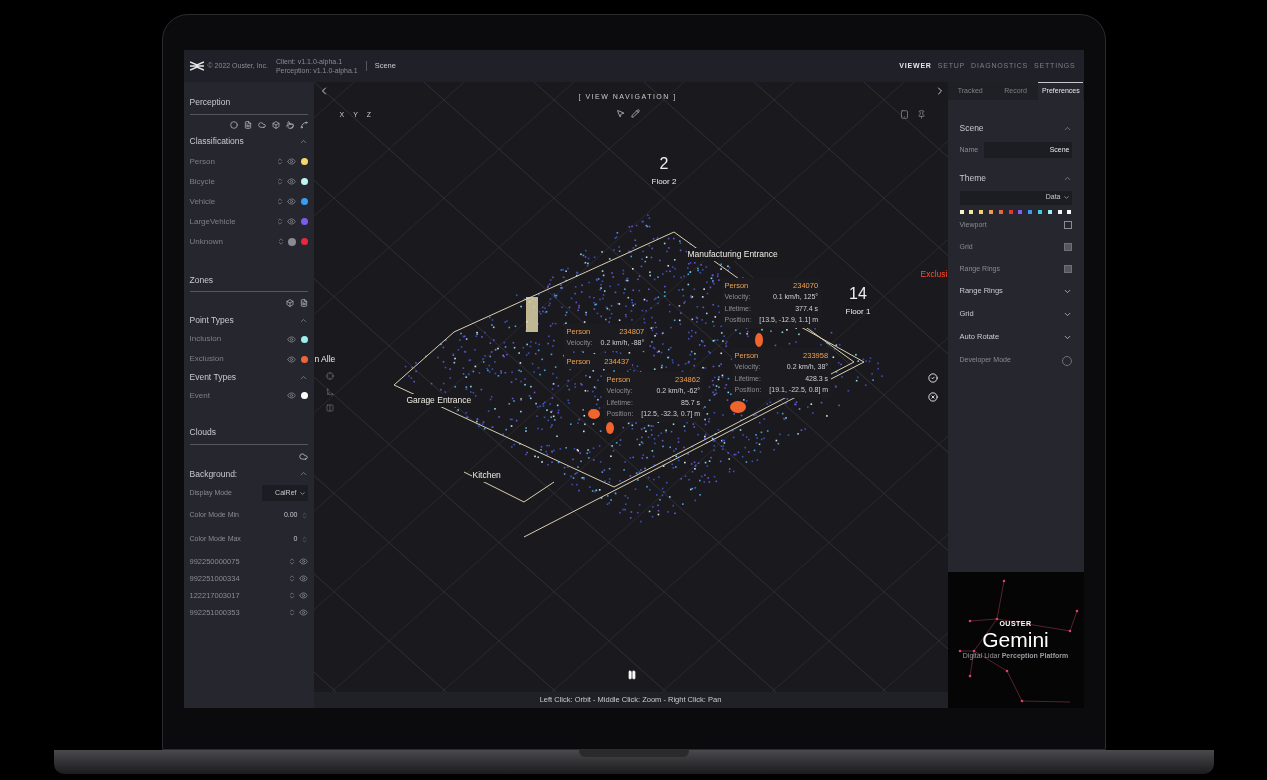 This screenshot has height=780, width=1267. Describe the element at coordinates (932, 378) in the screenshot. I see `check-circle-icon` at that location.